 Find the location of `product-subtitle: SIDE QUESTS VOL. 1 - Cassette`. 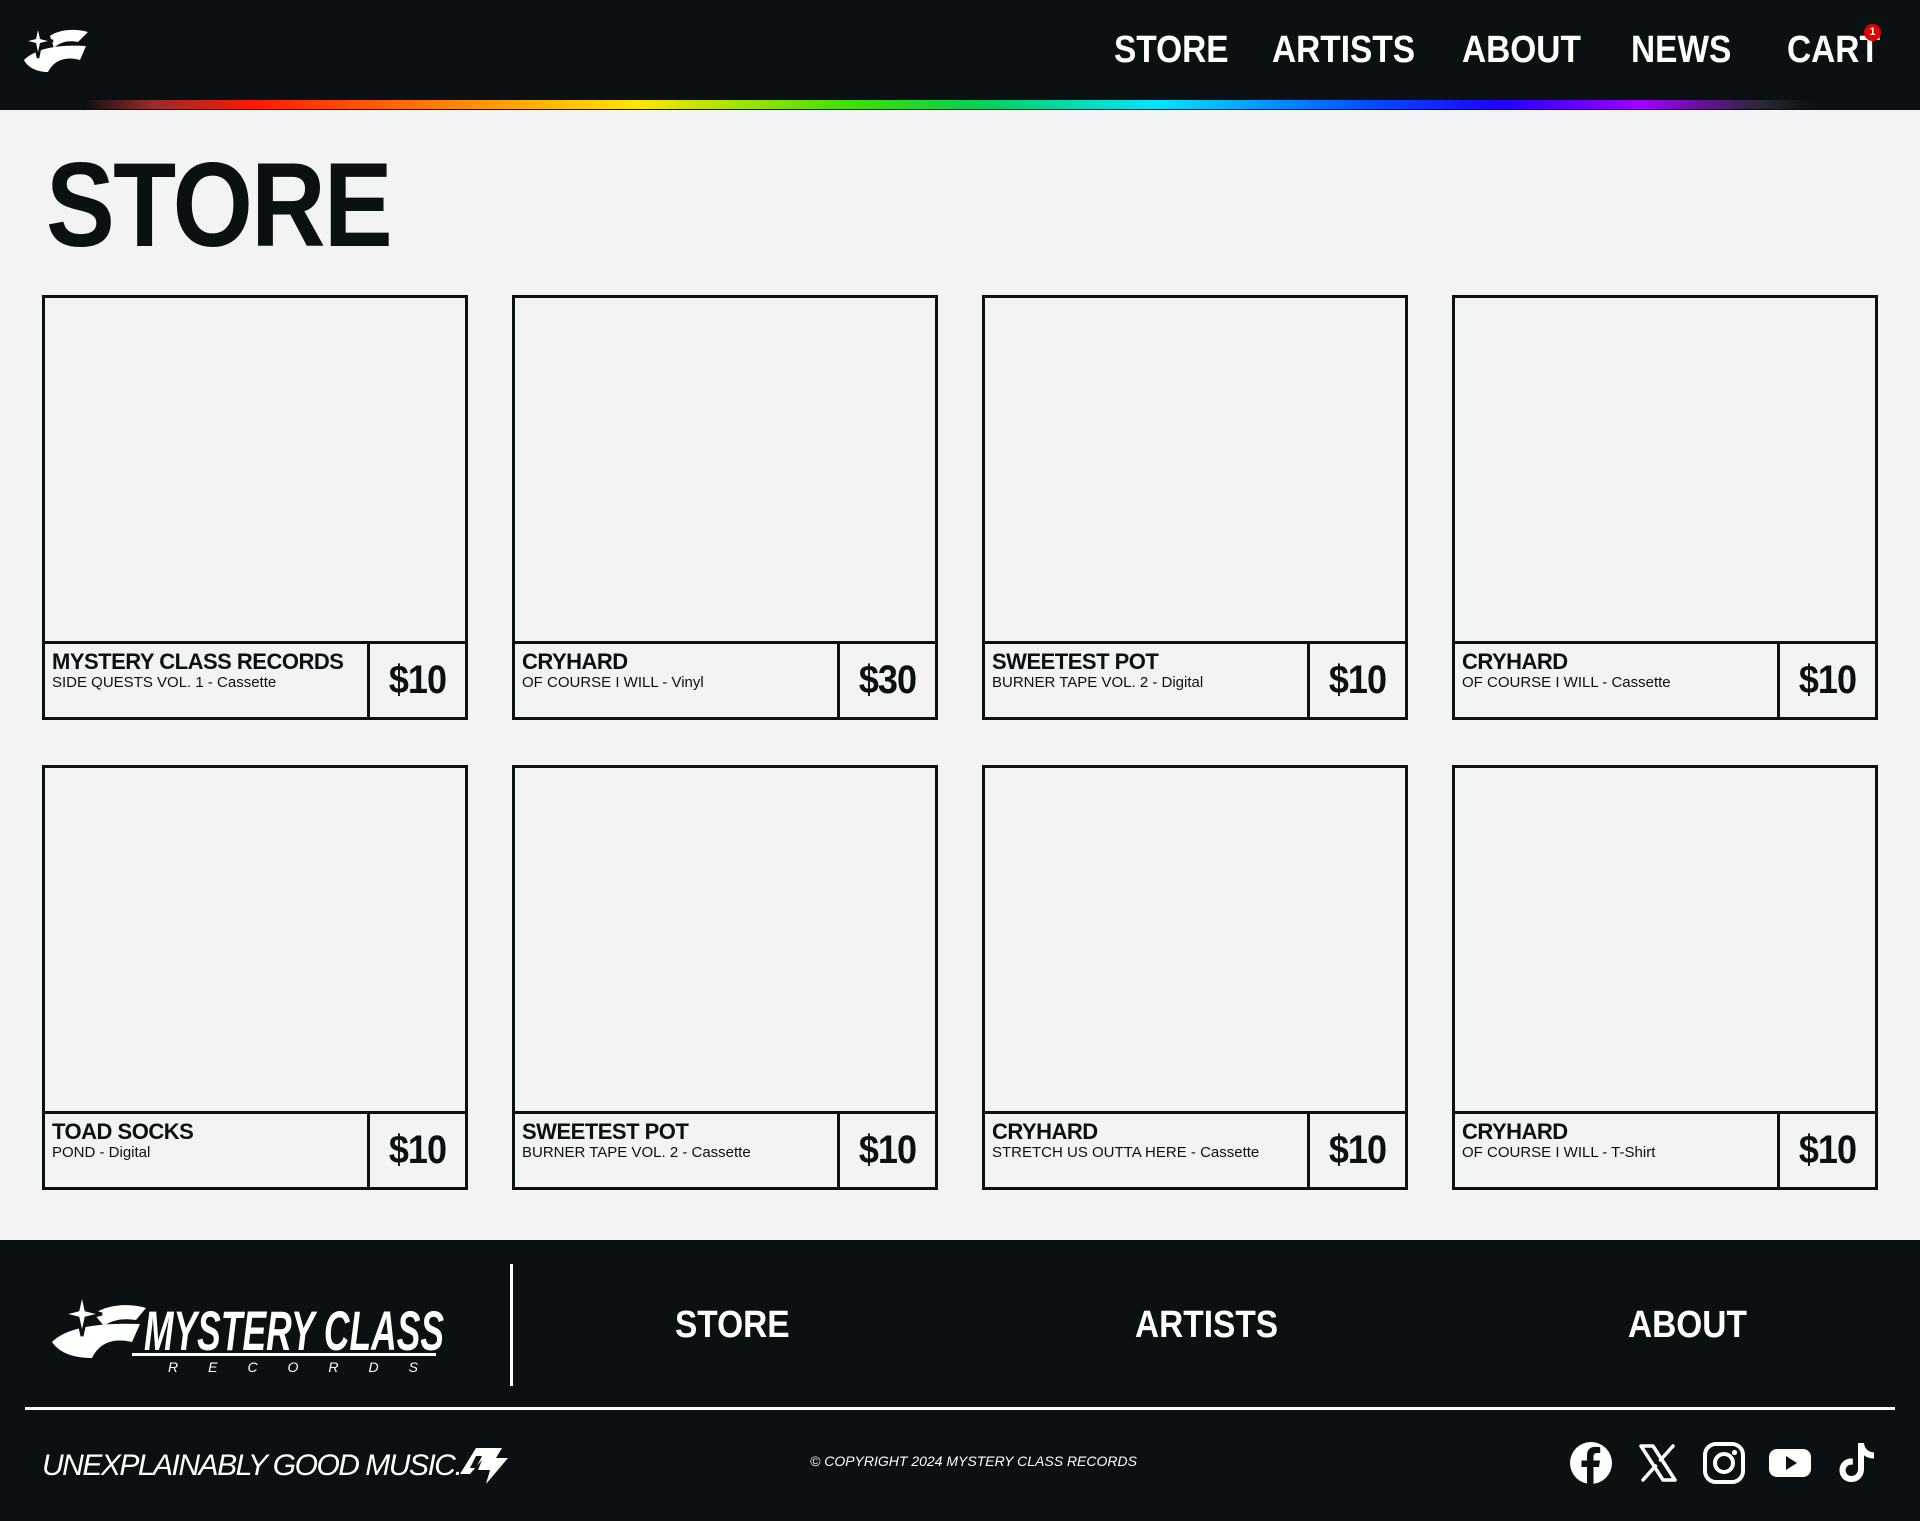

product-subtitle: SIDE QUESTS VOL. 1 - Cassette is located at coordinates (164, 682).